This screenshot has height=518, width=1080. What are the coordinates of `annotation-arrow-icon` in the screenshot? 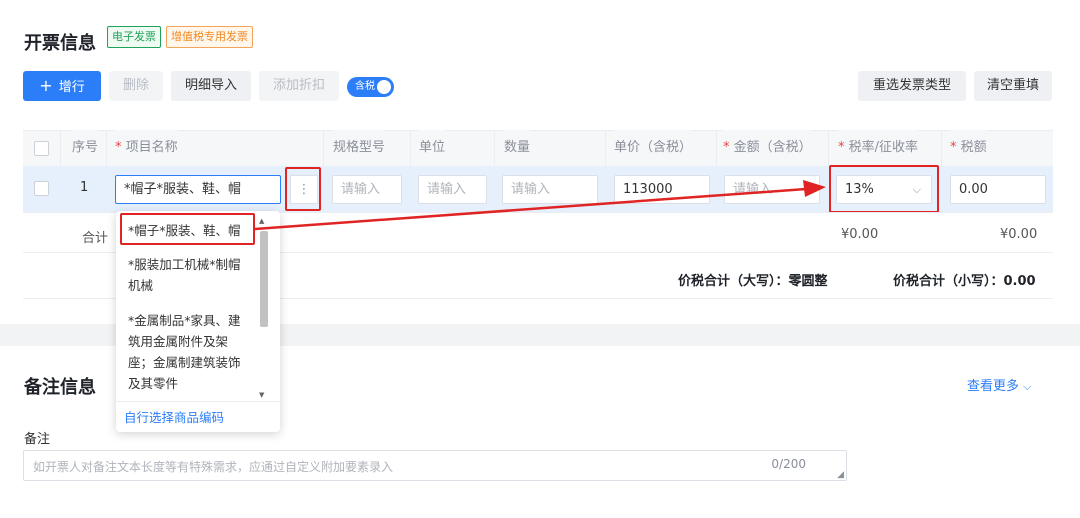 It's located at (540, 205).